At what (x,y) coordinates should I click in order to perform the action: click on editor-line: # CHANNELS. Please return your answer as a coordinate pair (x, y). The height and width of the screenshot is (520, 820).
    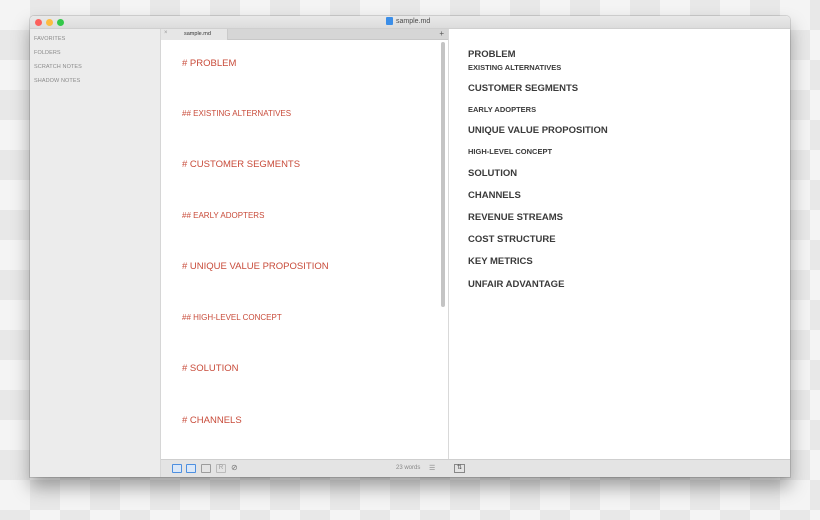
    Looking at the image, I should click on (212, 420).